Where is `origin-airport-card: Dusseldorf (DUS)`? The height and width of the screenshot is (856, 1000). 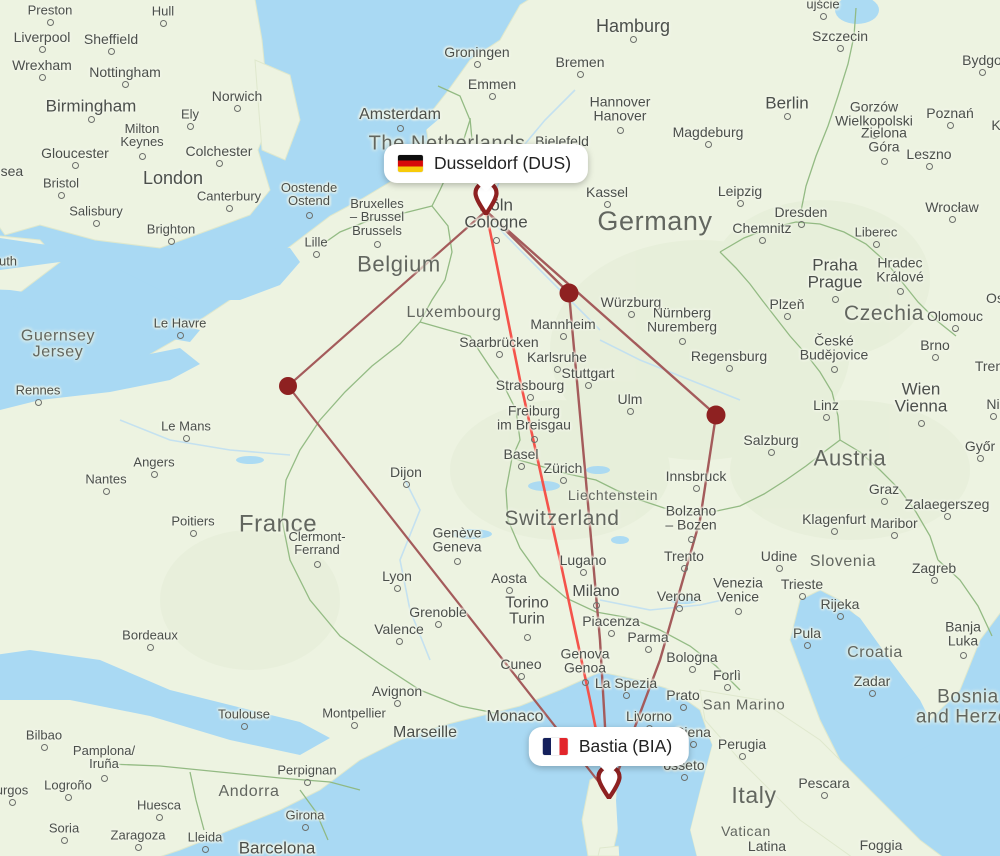
origin-airport-card: Dusseldorf (DUS) is located at coordinates (486, 168).